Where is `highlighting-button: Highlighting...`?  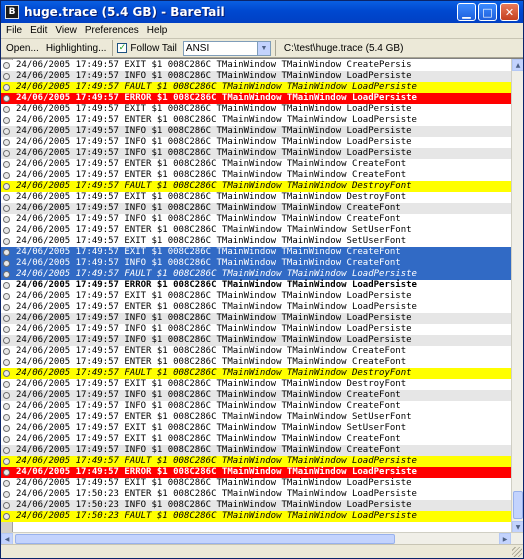 highlighting-button: Highlighting... is located at coordinates (76, 48).